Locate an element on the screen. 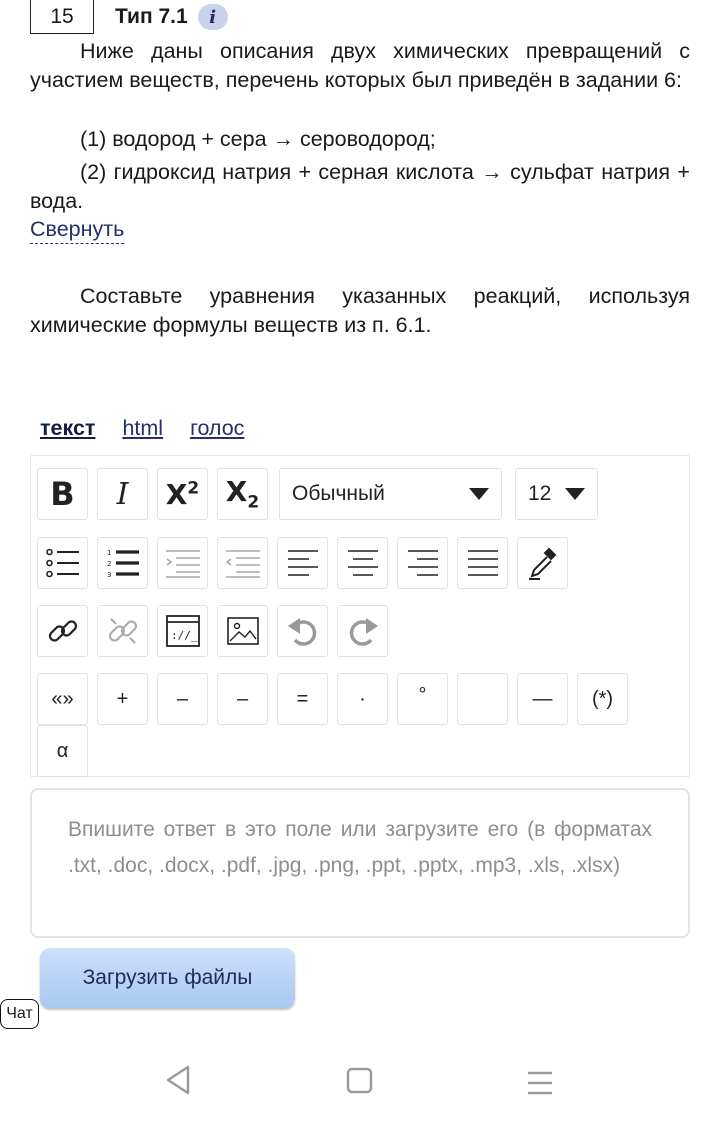 This screenshot has height=1127, width=720. redo-icon is located at coordinates (363, 632).